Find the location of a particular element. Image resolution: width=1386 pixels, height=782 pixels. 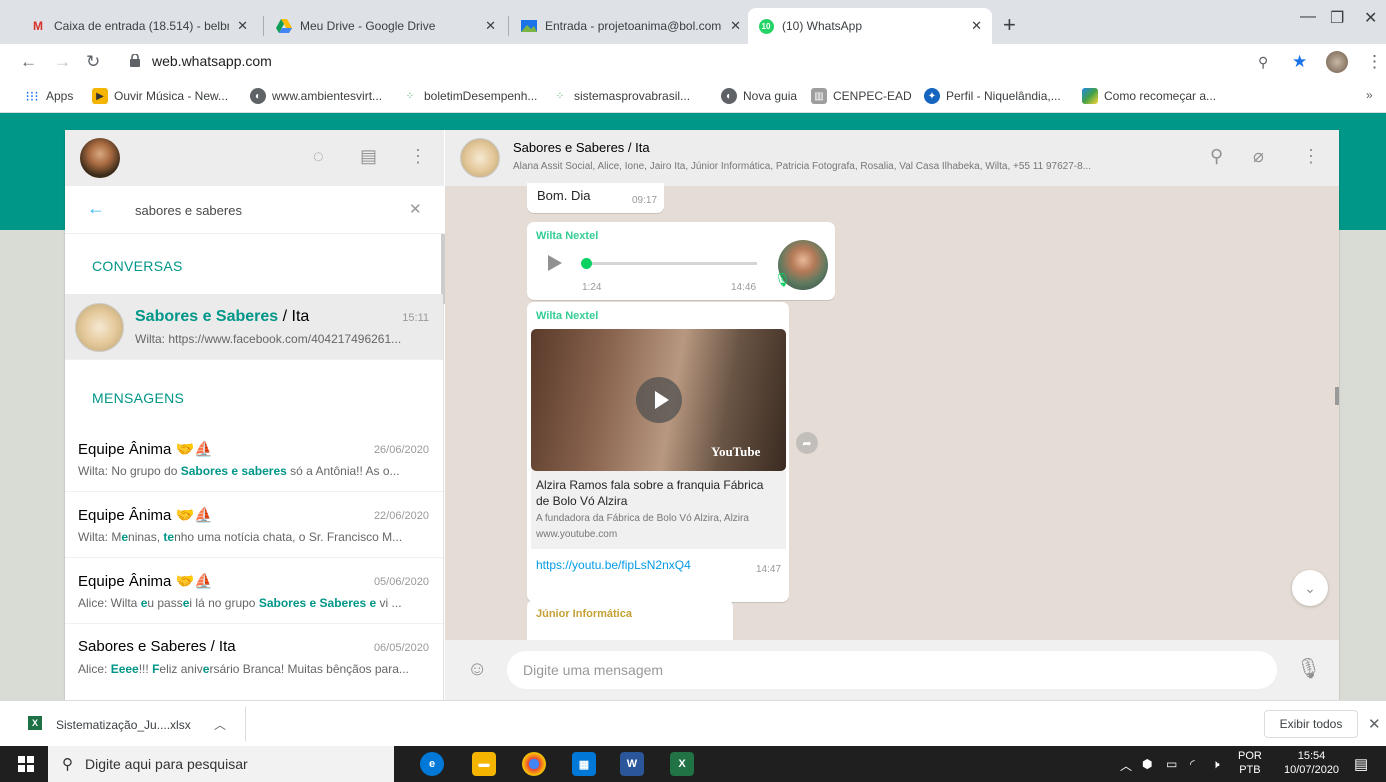

chrome-icon is located at coordinates (534, 764).